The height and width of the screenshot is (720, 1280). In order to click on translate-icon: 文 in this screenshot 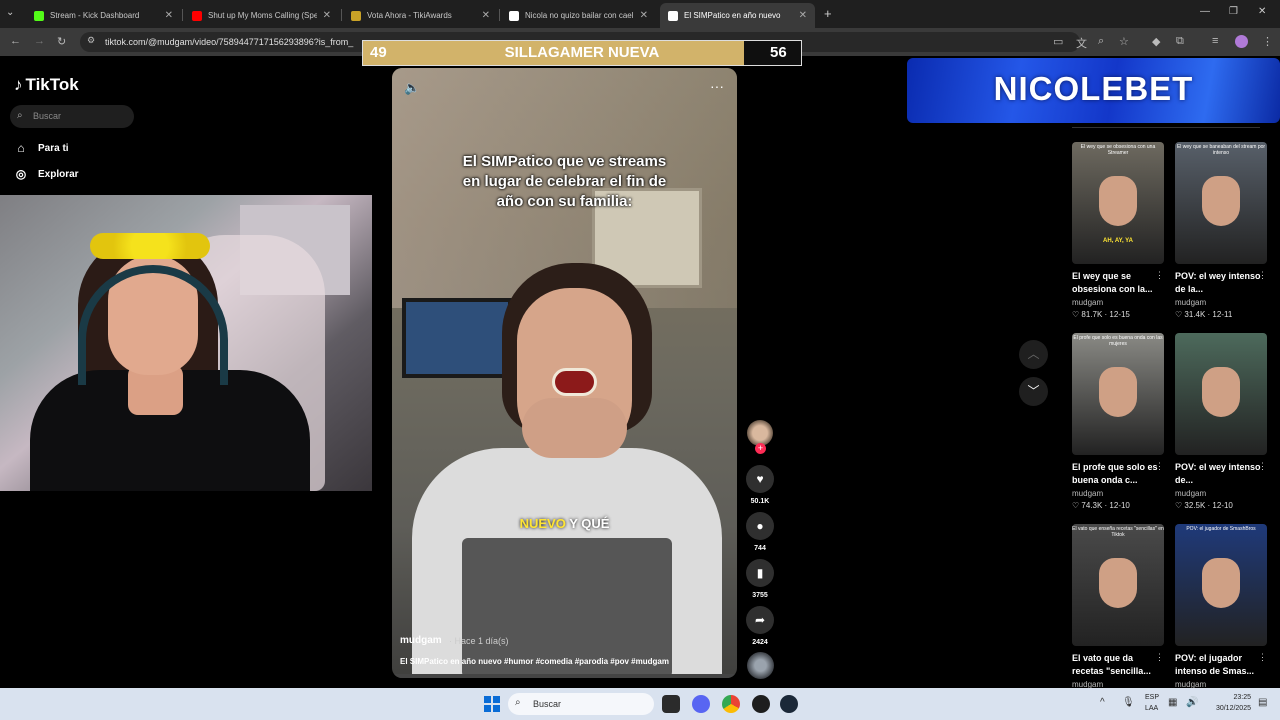, I will do `click(1081, 43)`.